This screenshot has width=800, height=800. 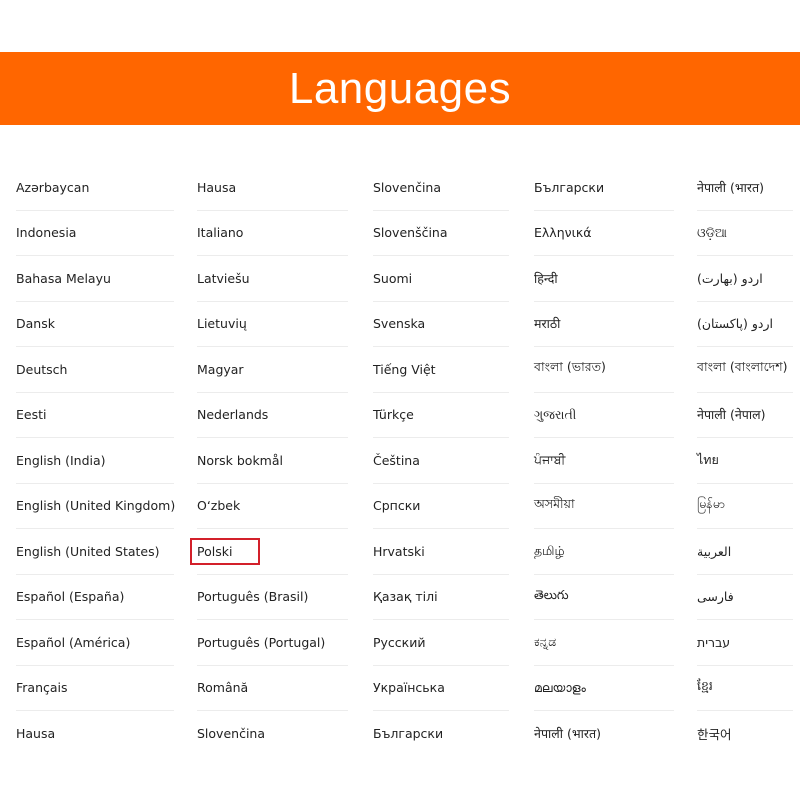 I want to click on language-option: Deutsch, so click(x=95, y=370).